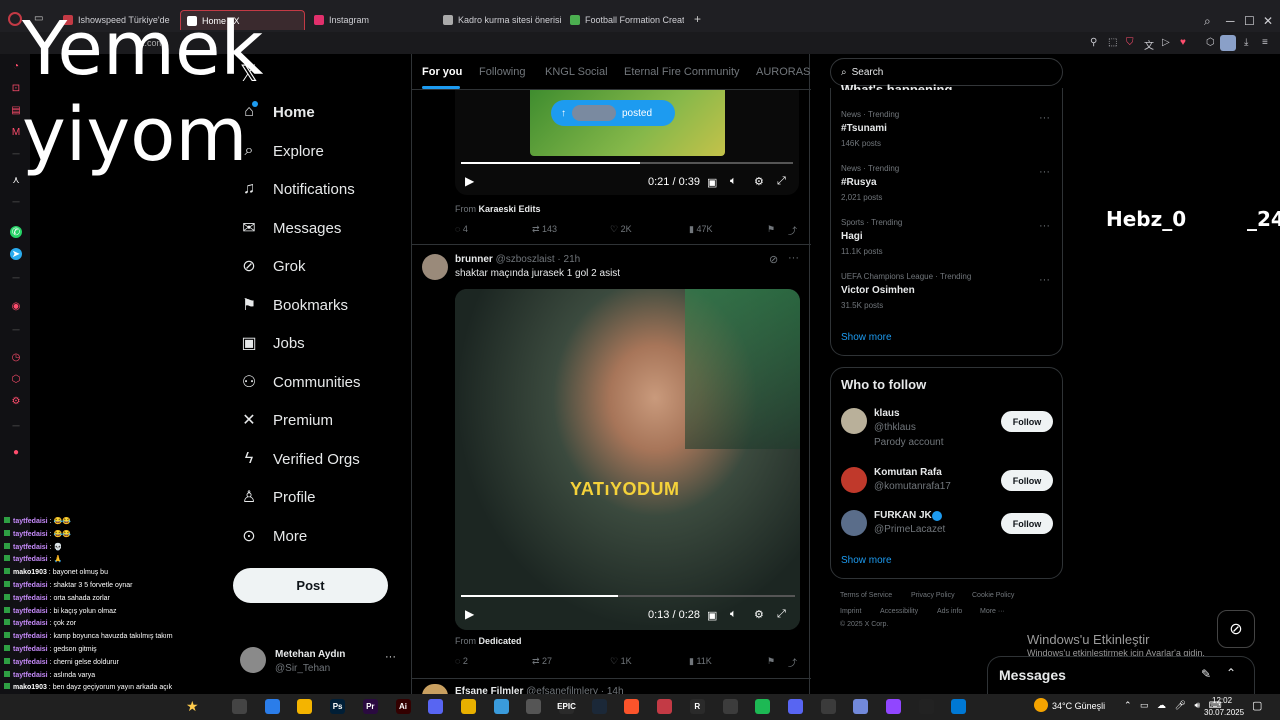 This screenshot has height=720, width=1280. What do you see at coordinates (993, 595) in the screenshot?
I see `footer-link: Cookie Policy` at bounding box center [993, 595].